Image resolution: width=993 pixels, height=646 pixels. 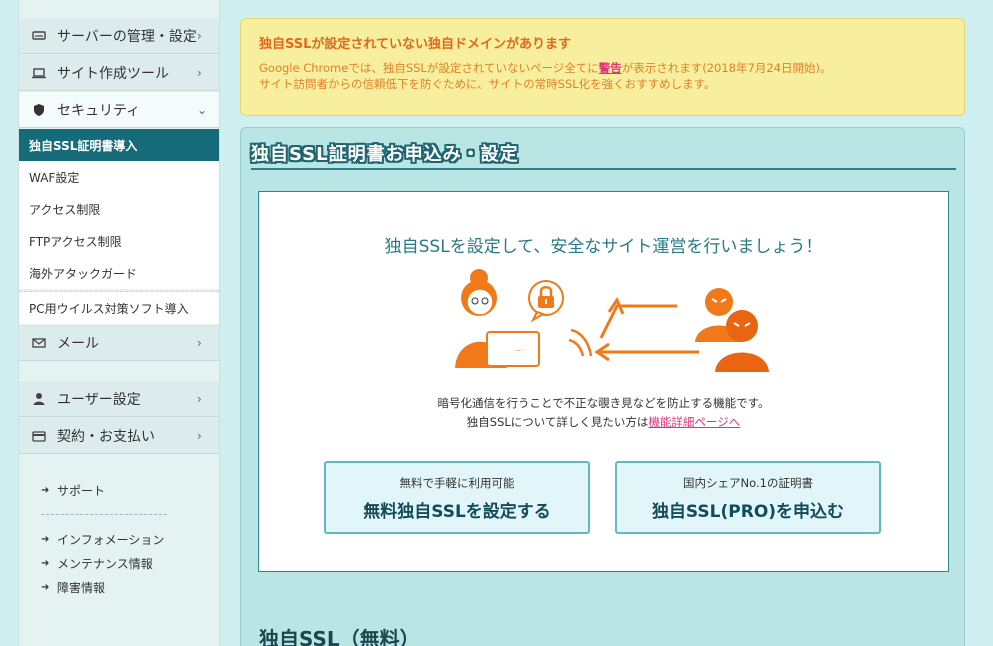 I want to click on sidebar-item-security: セキュリティ ⌄, so click(x=119, y=110).